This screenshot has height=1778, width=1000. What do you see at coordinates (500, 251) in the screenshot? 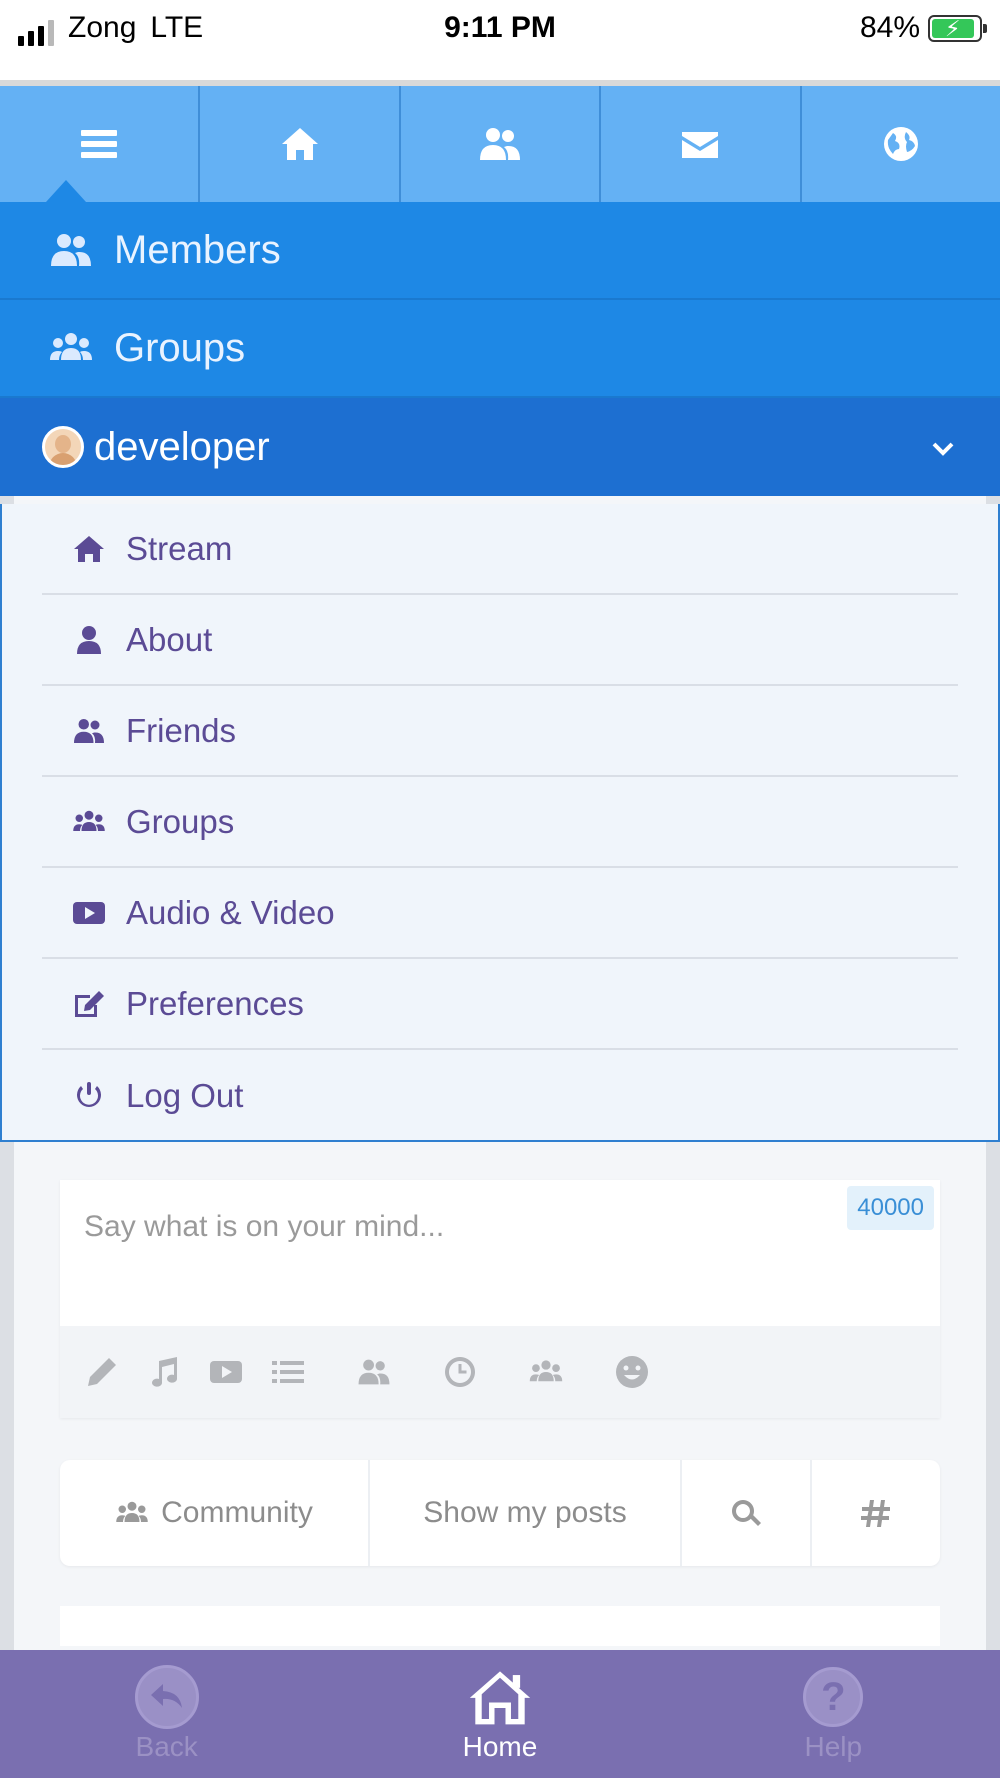
I see `menu-item-members: Members` at bounding box center [500, 251].